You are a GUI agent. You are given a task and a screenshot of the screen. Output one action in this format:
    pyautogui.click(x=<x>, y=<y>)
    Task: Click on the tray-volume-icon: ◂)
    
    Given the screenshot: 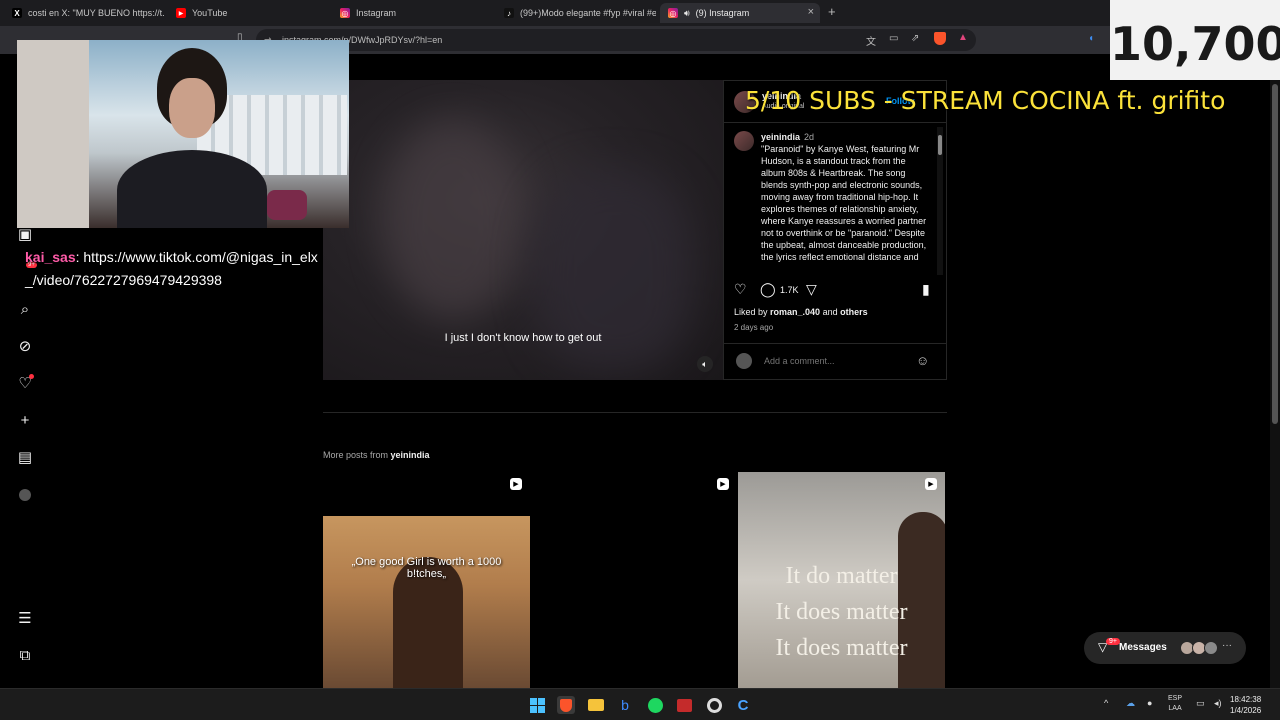 What is the action you would take?
    pyautogui.click(x=1218, y=703)
    